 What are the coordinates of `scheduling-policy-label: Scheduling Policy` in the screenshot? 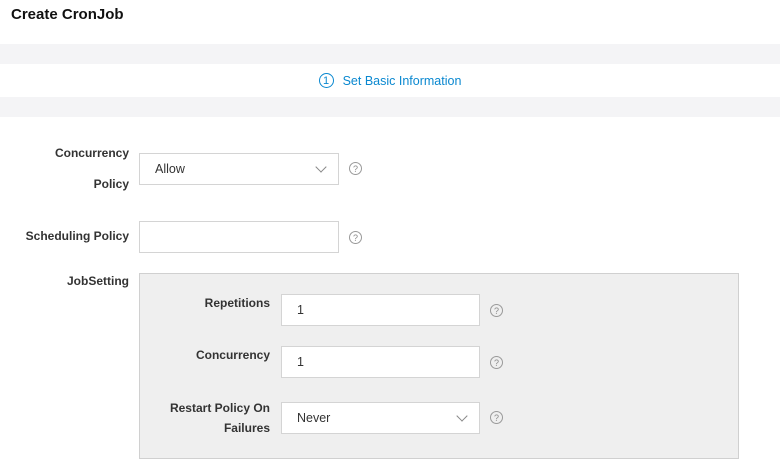 It's located at (77, 236).